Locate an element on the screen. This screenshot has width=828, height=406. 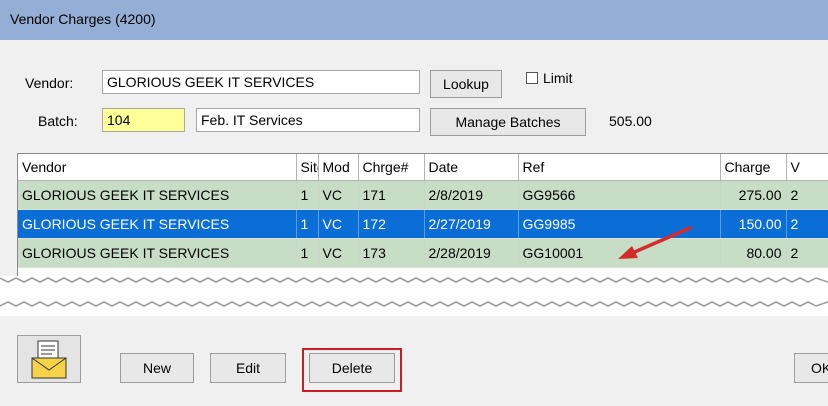
cell-chrge: 171 is located at coordinates (391, 195).